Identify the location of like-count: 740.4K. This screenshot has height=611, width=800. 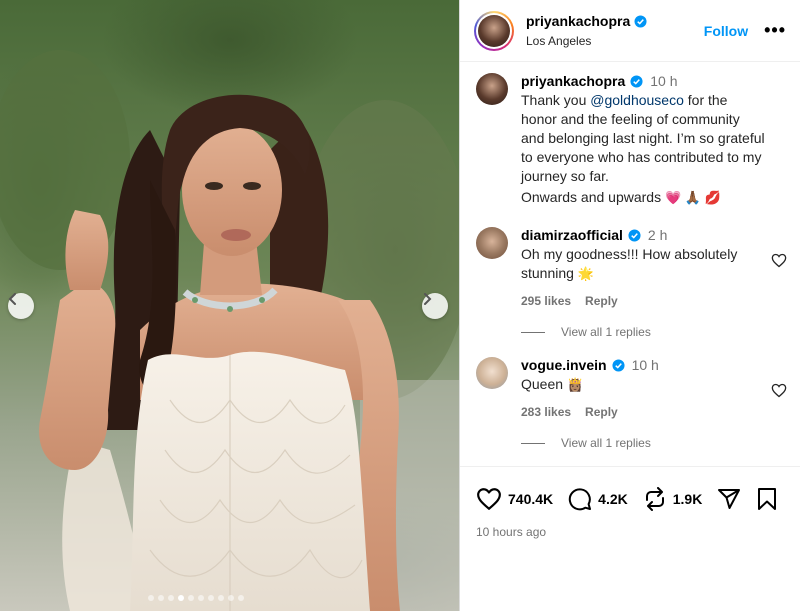
(531, 499).